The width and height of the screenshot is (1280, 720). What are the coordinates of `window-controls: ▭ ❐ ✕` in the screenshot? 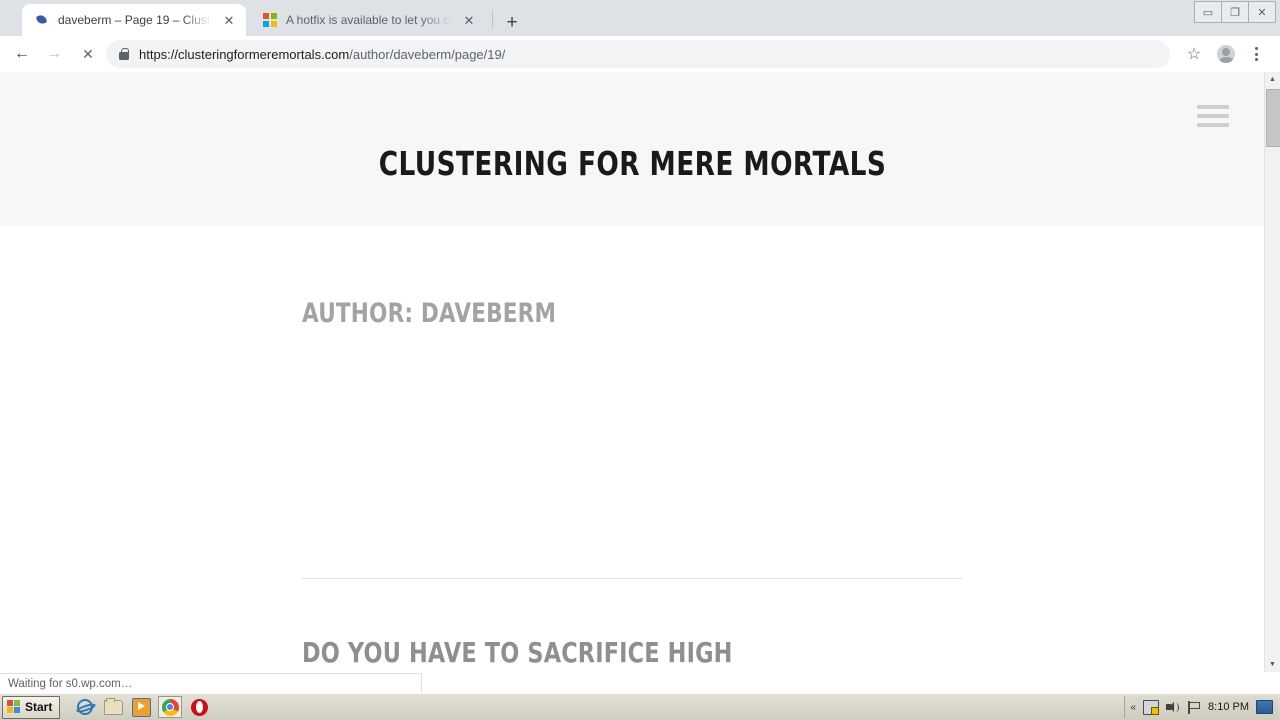 It's located at (1235, 12).